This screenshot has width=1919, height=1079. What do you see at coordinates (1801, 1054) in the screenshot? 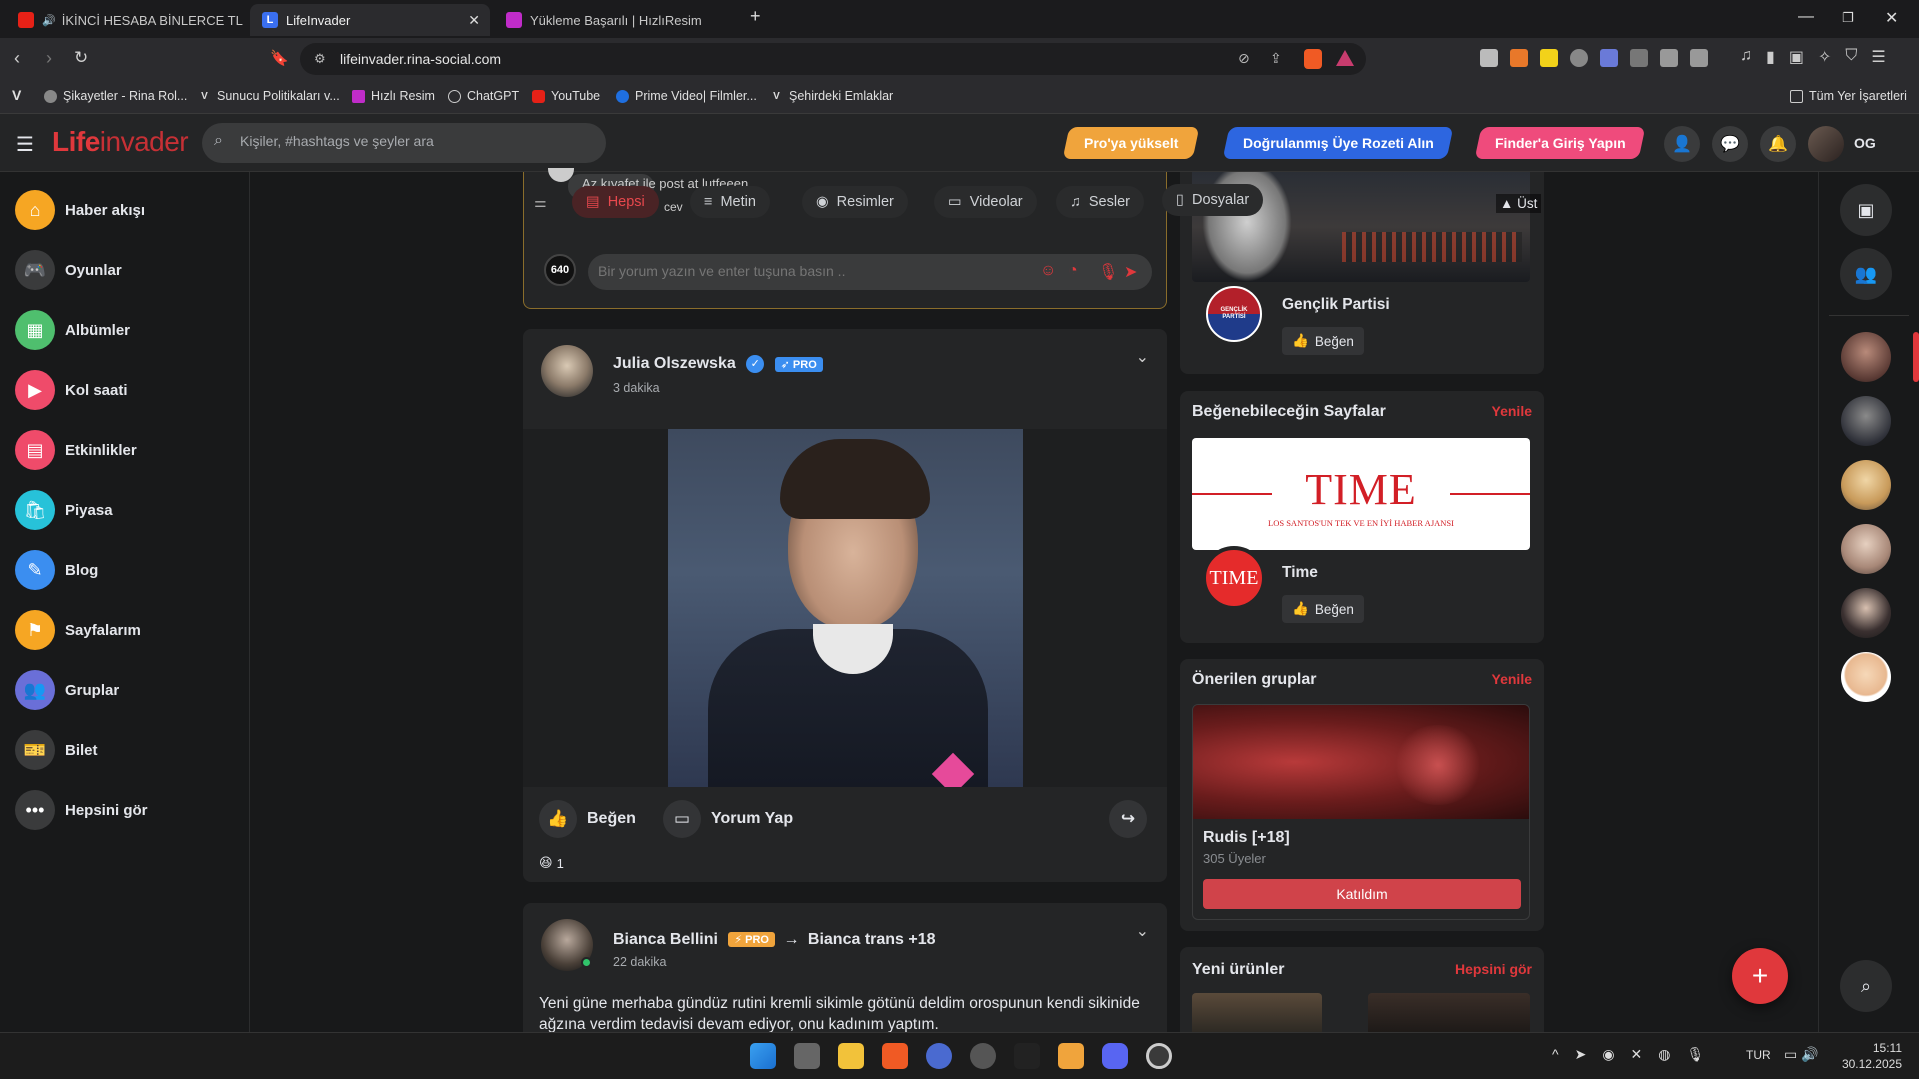
I see `network-volume-icon: ▭ 🔊` at bounding box center [1801, 1054].